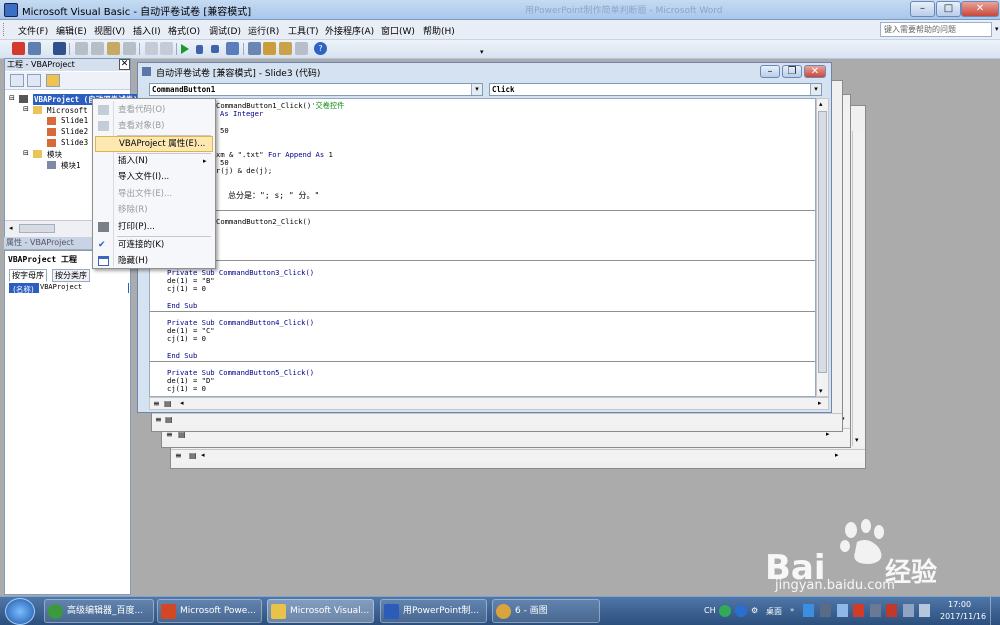  What do you see at coordinates (497, 419) in the screenshot?
I see `hscrollbar: ≡ ▤` at bounding box center [497, 419].